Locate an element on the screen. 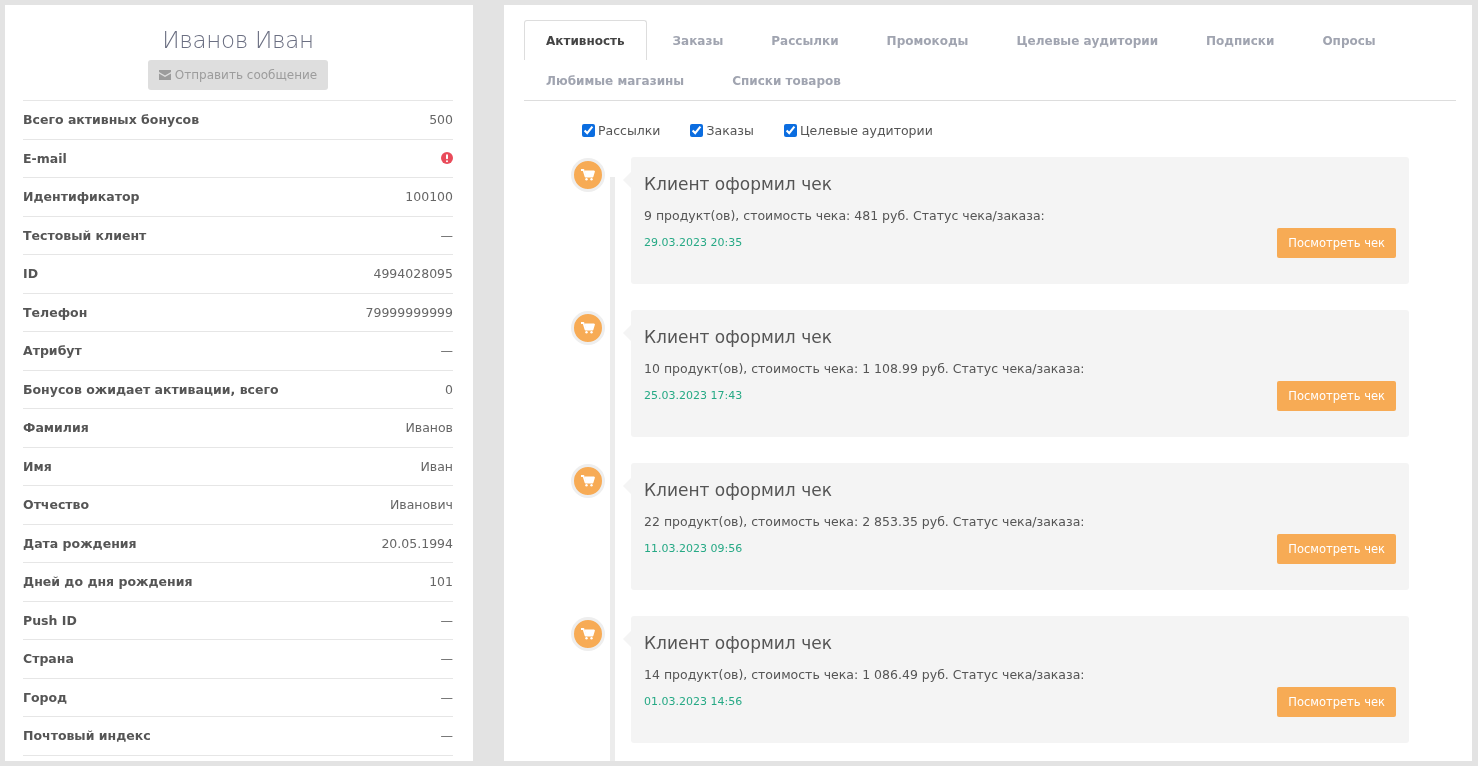 This screenshot has width=1478, height=766. field-value: 20.05.1994 is located at coordinates (417, 543).